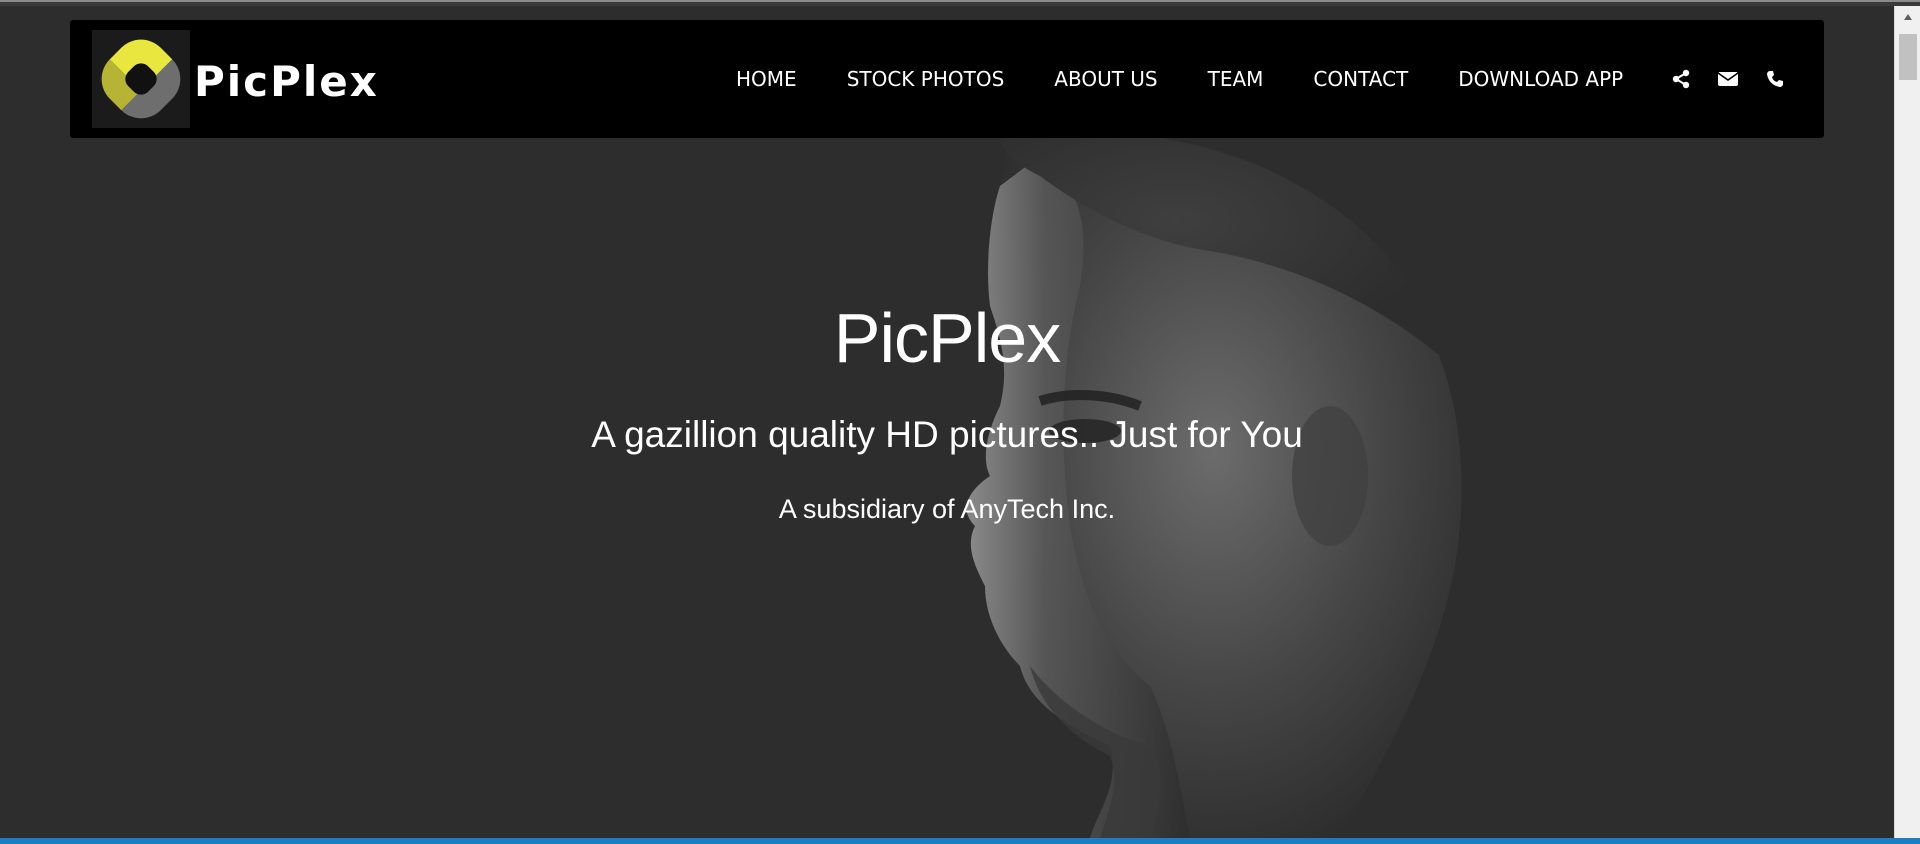 This screenshot has height=844, width=1920. Describe the element at coordinates (926, 79) in the screenshot. I see `nav-link-stock-photos: STOCK PHOTOS` at that location.